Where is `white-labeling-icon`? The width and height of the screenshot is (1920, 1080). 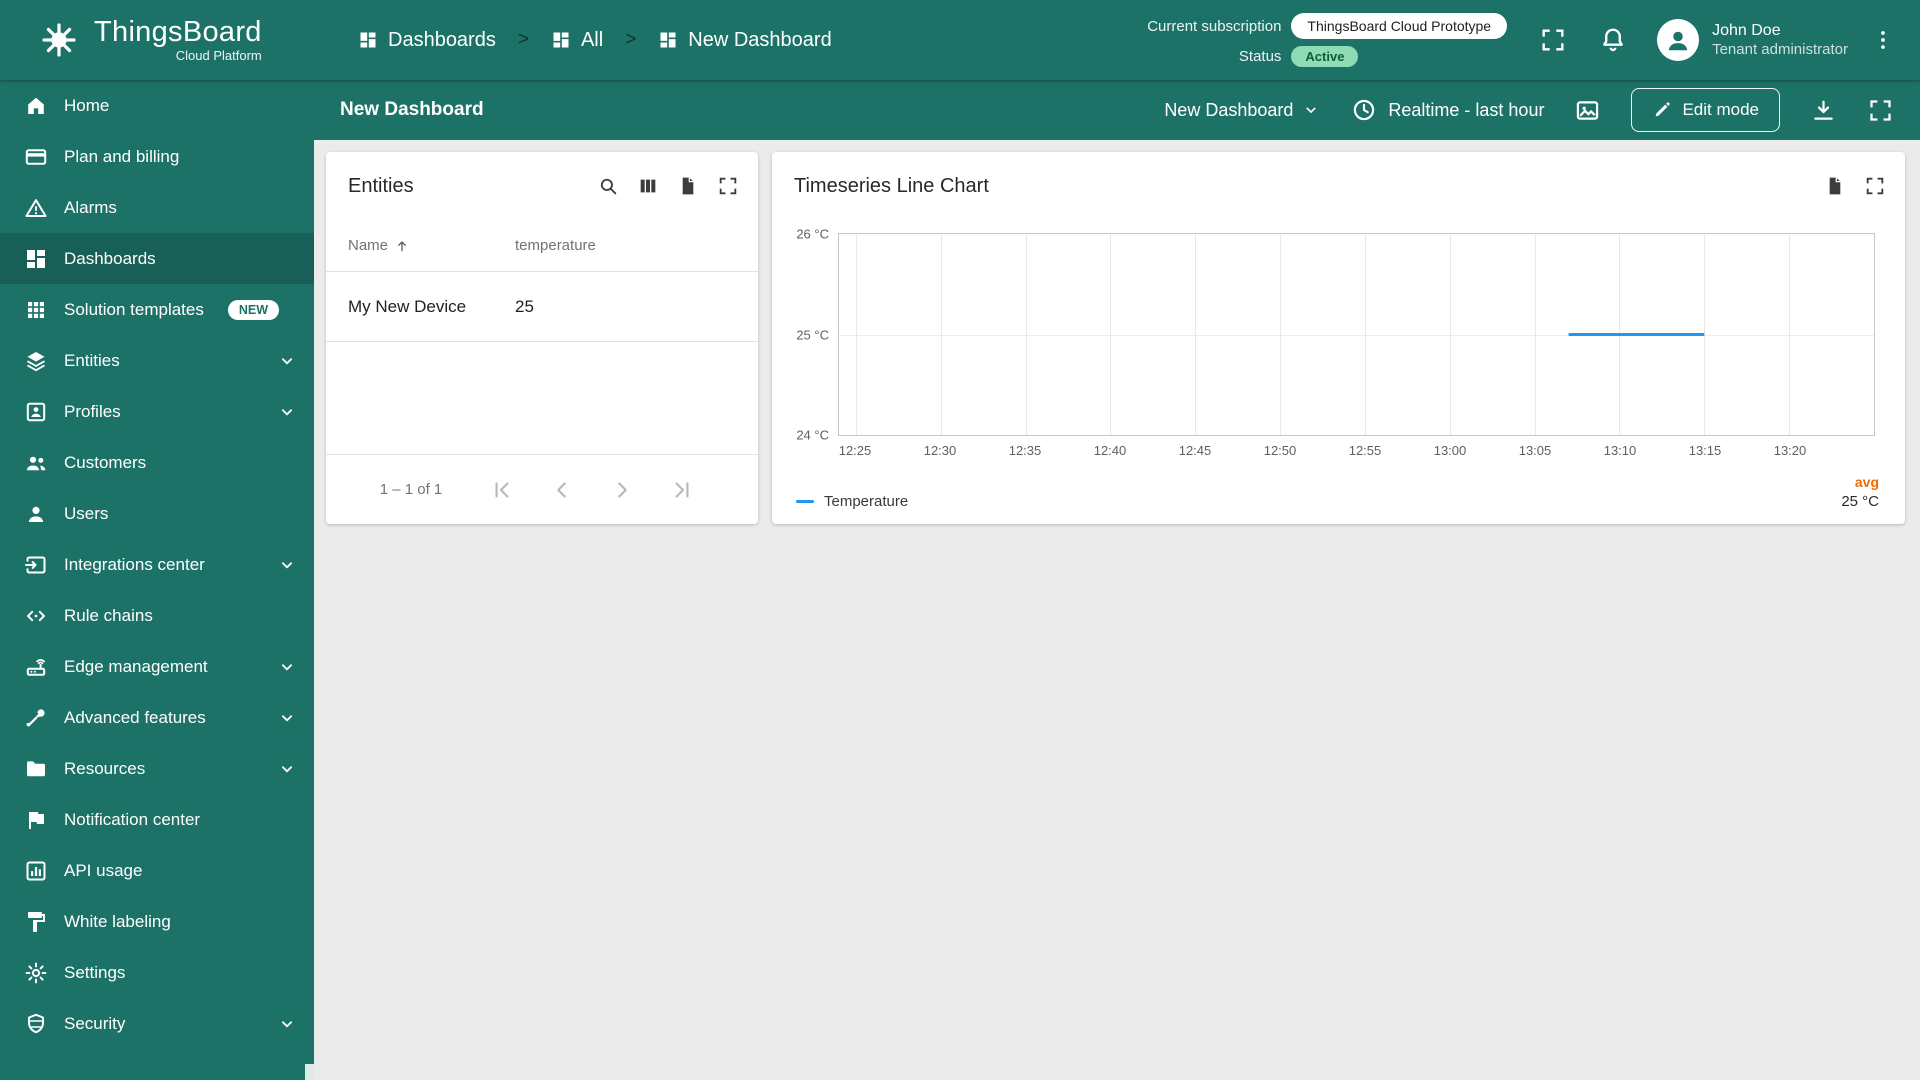 white-labeling-icon is located at coordinates (36, 922).